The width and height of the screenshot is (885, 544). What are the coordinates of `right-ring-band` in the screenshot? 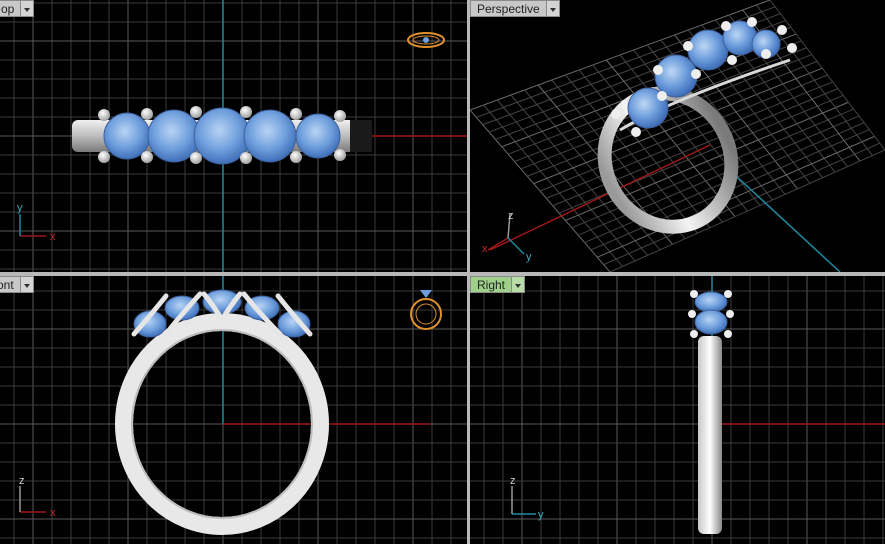 It's located at (710, 435).